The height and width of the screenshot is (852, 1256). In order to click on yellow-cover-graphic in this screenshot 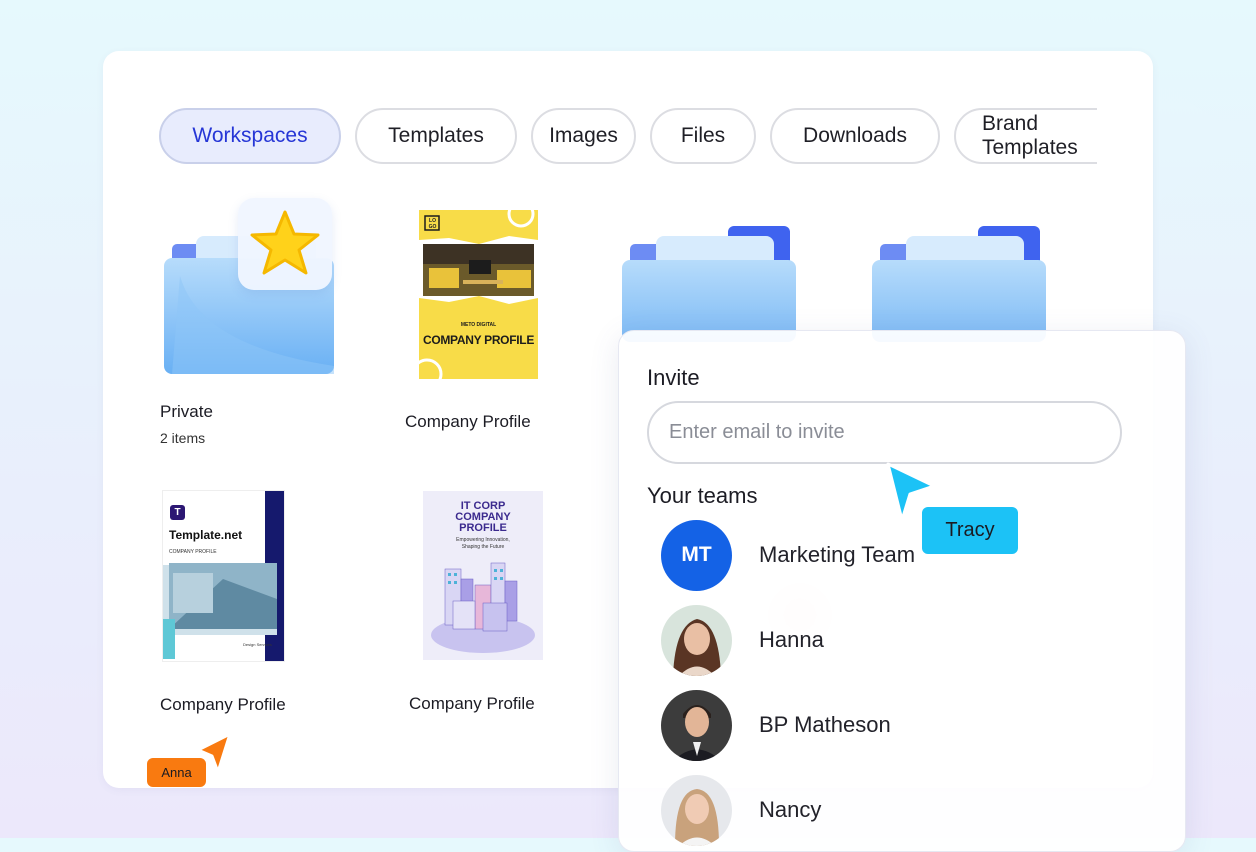, I will do `click(478, 294)`.